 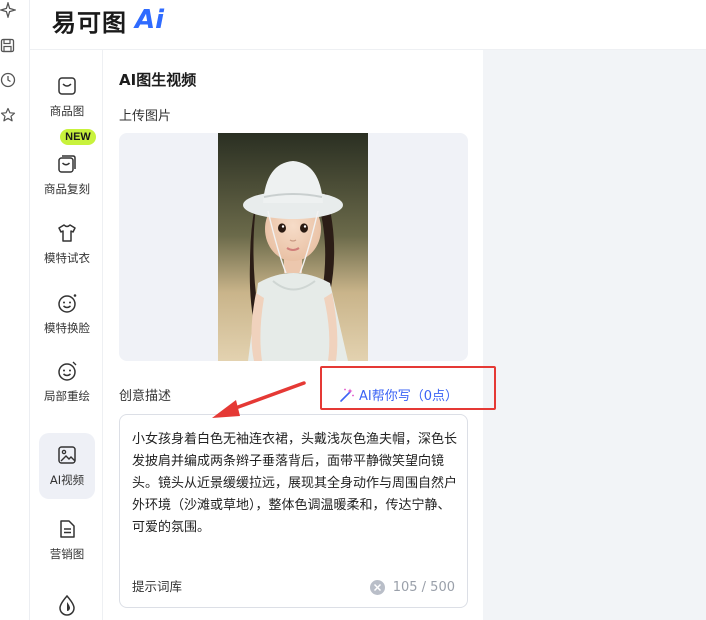 What do you see at coordinates (67, 233) in the screenshot?
I see `tshirt-icon` at bounding box center [67, 233].